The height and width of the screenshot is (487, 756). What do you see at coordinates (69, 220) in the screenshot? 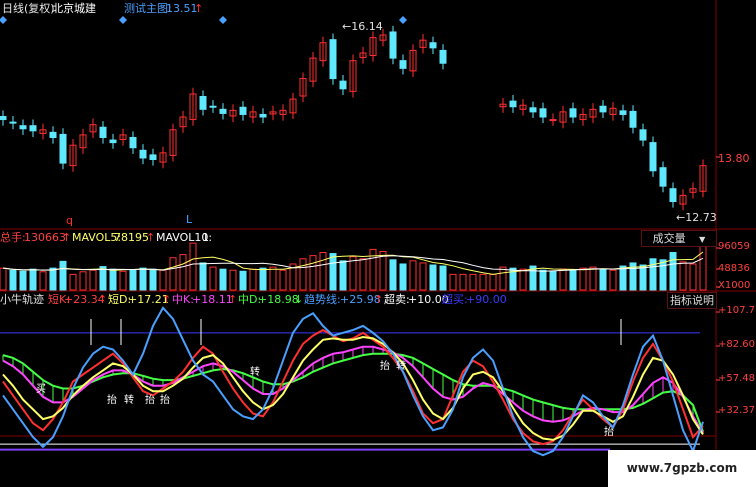
I see `marker-q: q` at bounding box center [69, 220].